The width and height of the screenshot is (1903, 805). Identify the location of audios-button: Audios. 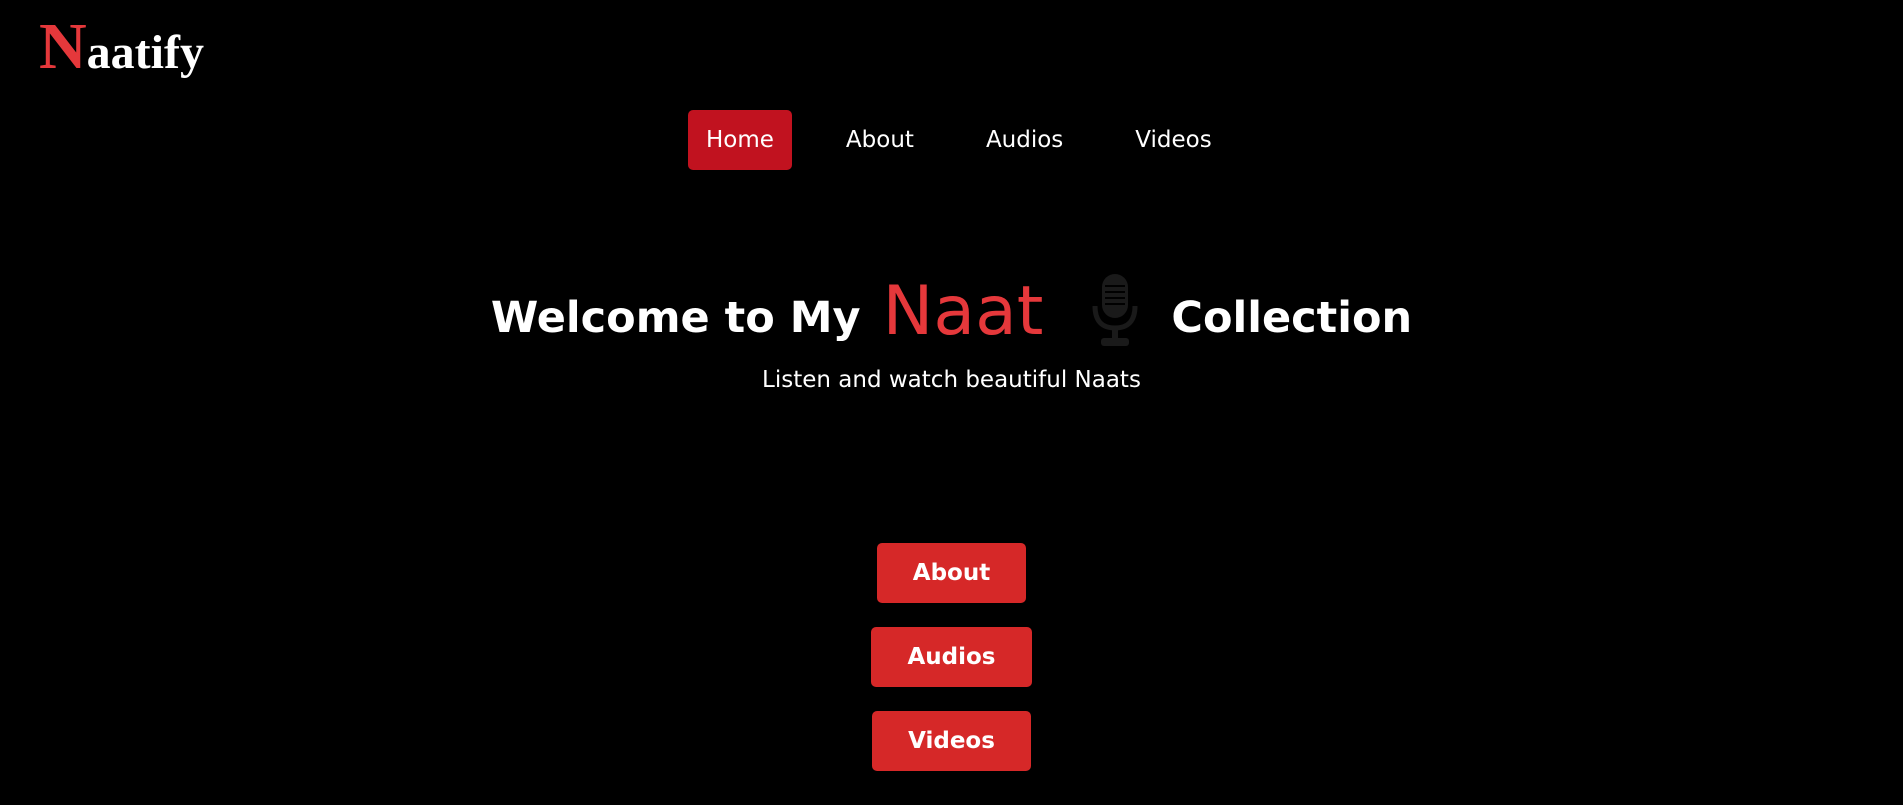
(951, 657).